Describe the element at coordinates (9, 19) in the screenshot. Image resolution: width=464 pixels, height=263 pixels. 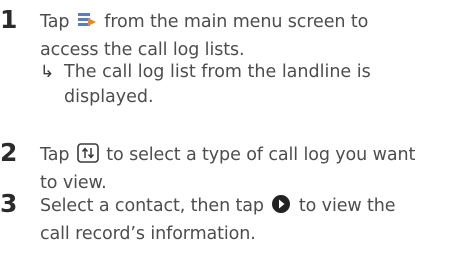
I see `step-number: 1` at that location.